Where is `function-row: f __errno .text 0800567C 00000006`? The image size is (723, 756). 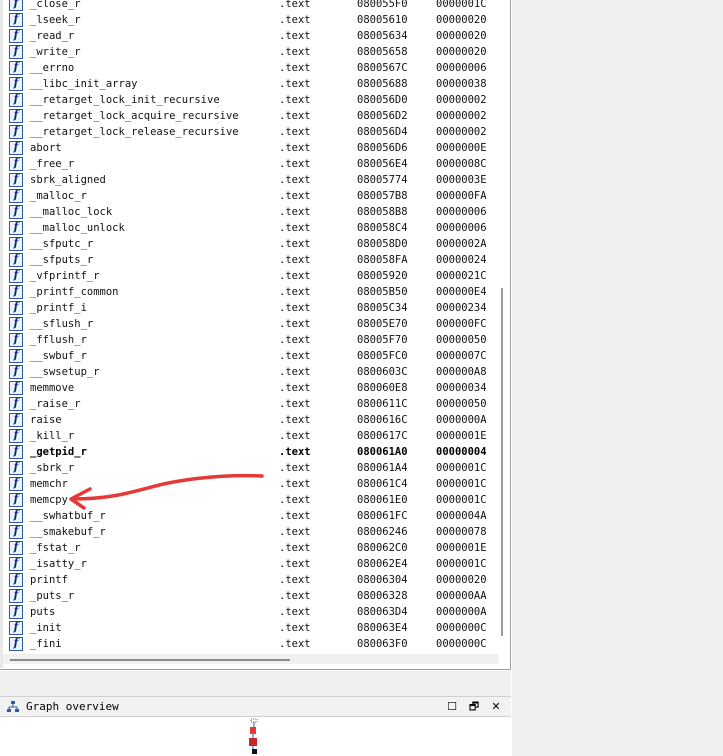
function-row: f __errno .text 0800567C 00000006 is located at coordinates (250, 68).